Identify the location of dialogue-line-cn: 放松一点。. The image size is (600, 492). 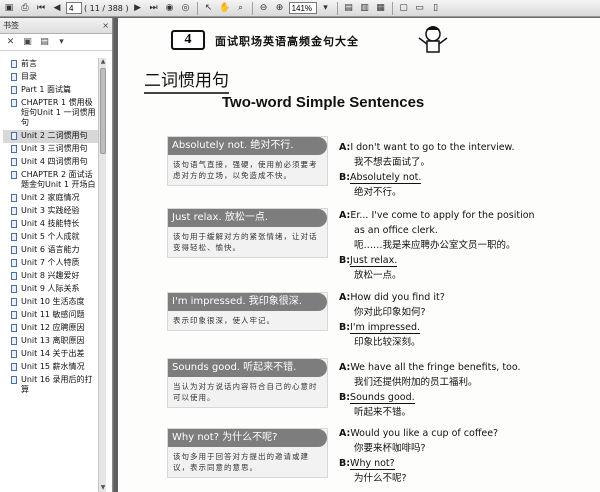
(378, 275).